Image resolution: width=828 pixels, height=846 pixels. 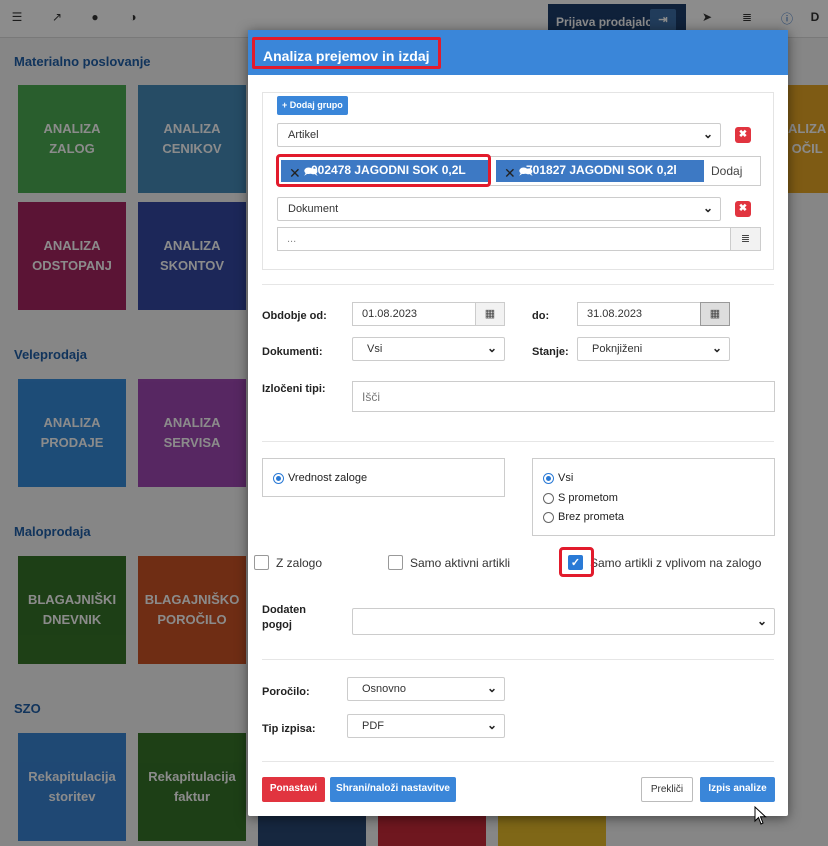 What do you see at coordinates (294, 389) in the screenshot?
I see `excluded-types-label: Izločeni tipi:` at bounding box center [294, 389].